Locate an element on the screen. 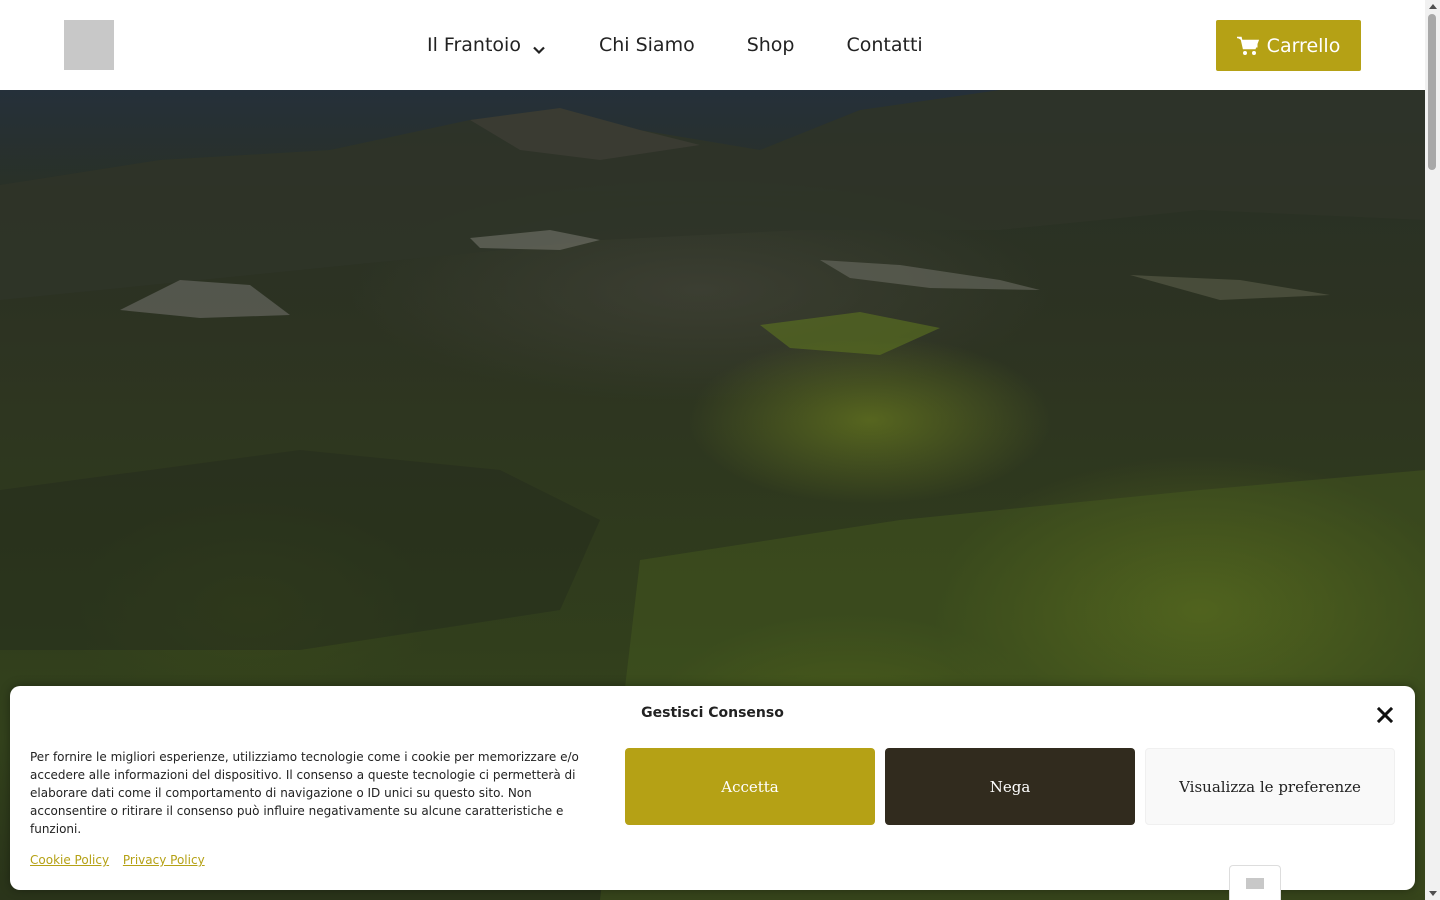 The height and width of the screenshot is (900, 1440). nav-item-label: Shop is located at coordinates (770, 45).